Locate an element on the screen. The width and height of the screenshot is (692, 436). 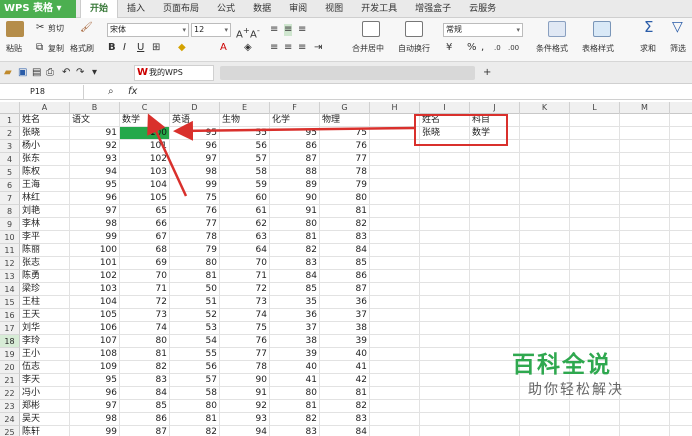
score-cell: 103 is located at coordinates (145, 172).